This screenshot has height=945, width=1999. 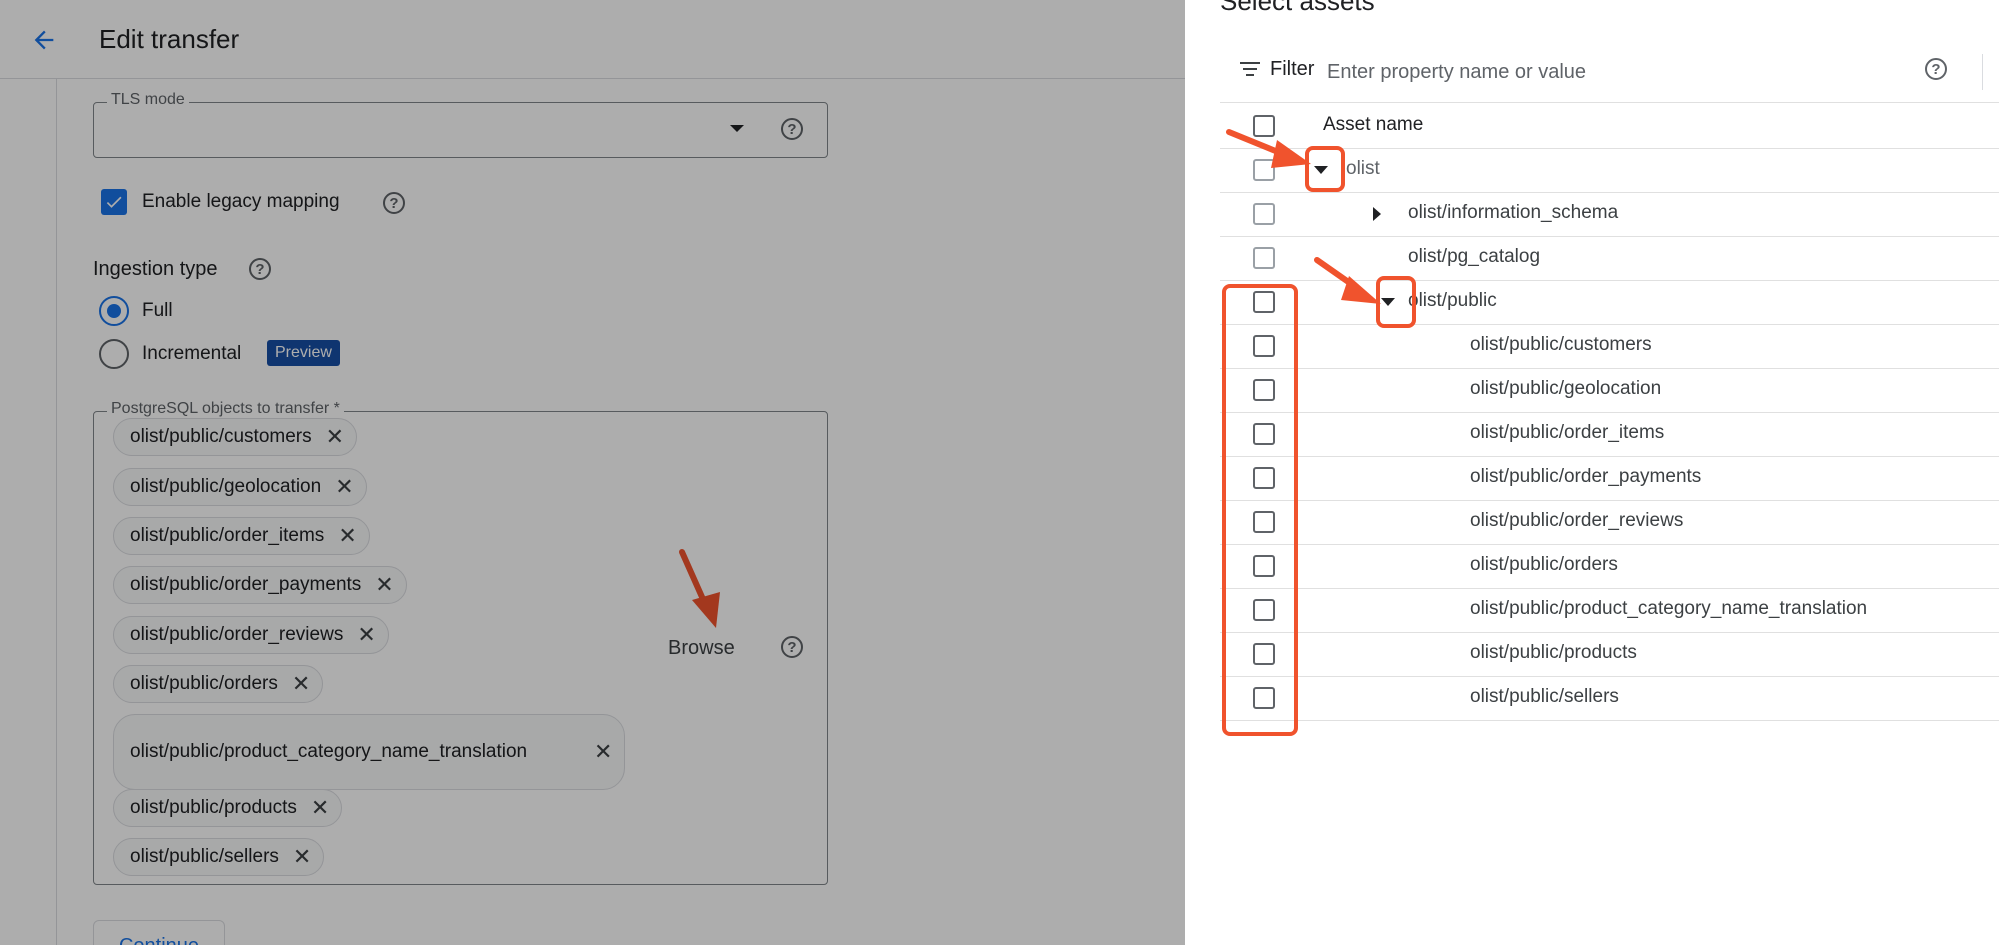 I want to click on asset-row: olist/public/sellers, so click(x=1609, y=698).